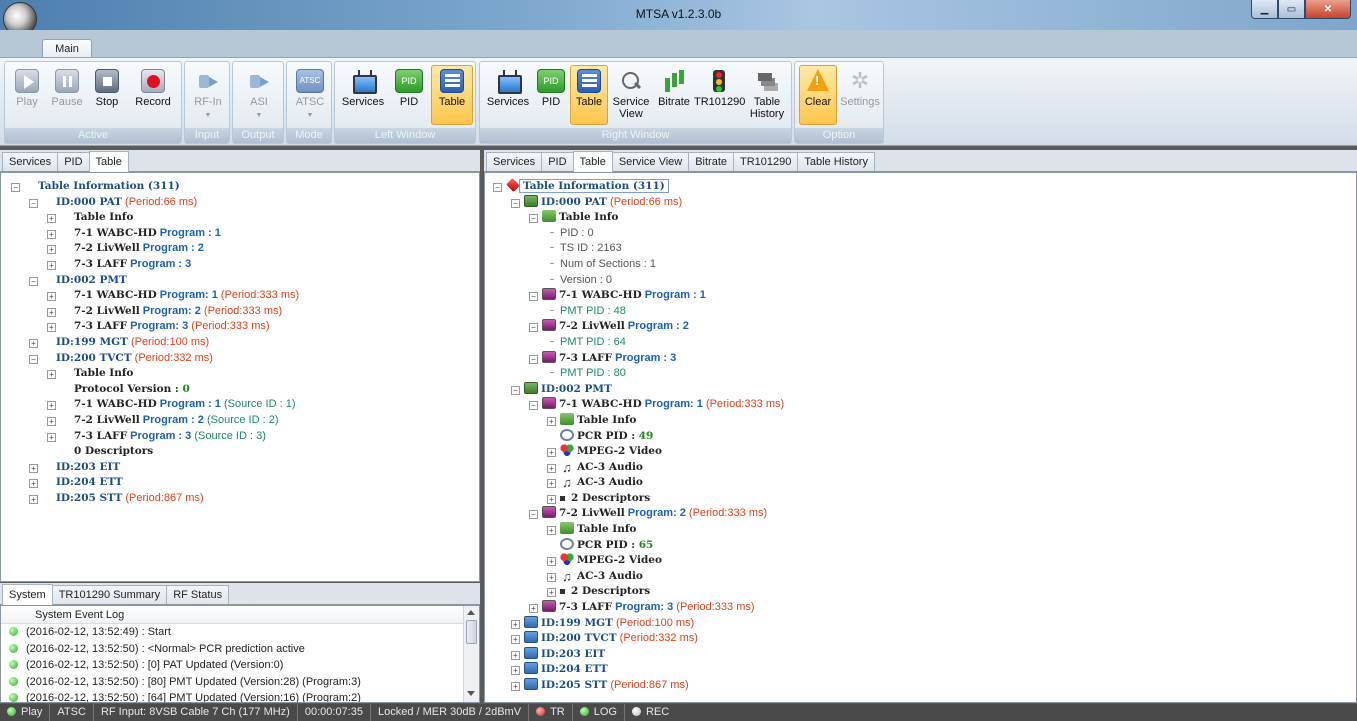 Image resolution: width=1357 pixels, height=721 pixels. Describe the element at coordinates (650, 712) in the screenshot. I see `status-rec: REC` at that location.